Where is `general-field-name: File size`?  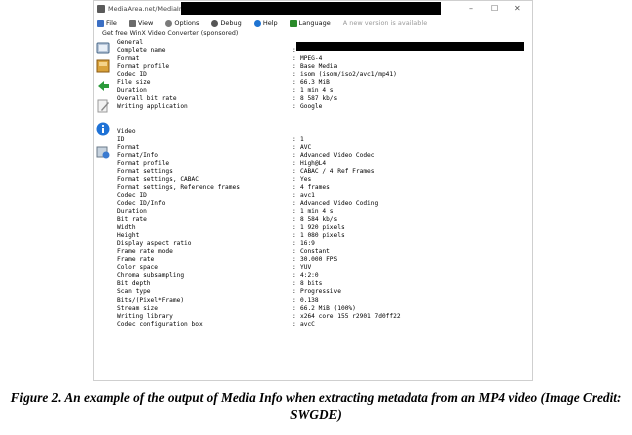
general-field-name: File size is located at coordinates (134, 83).